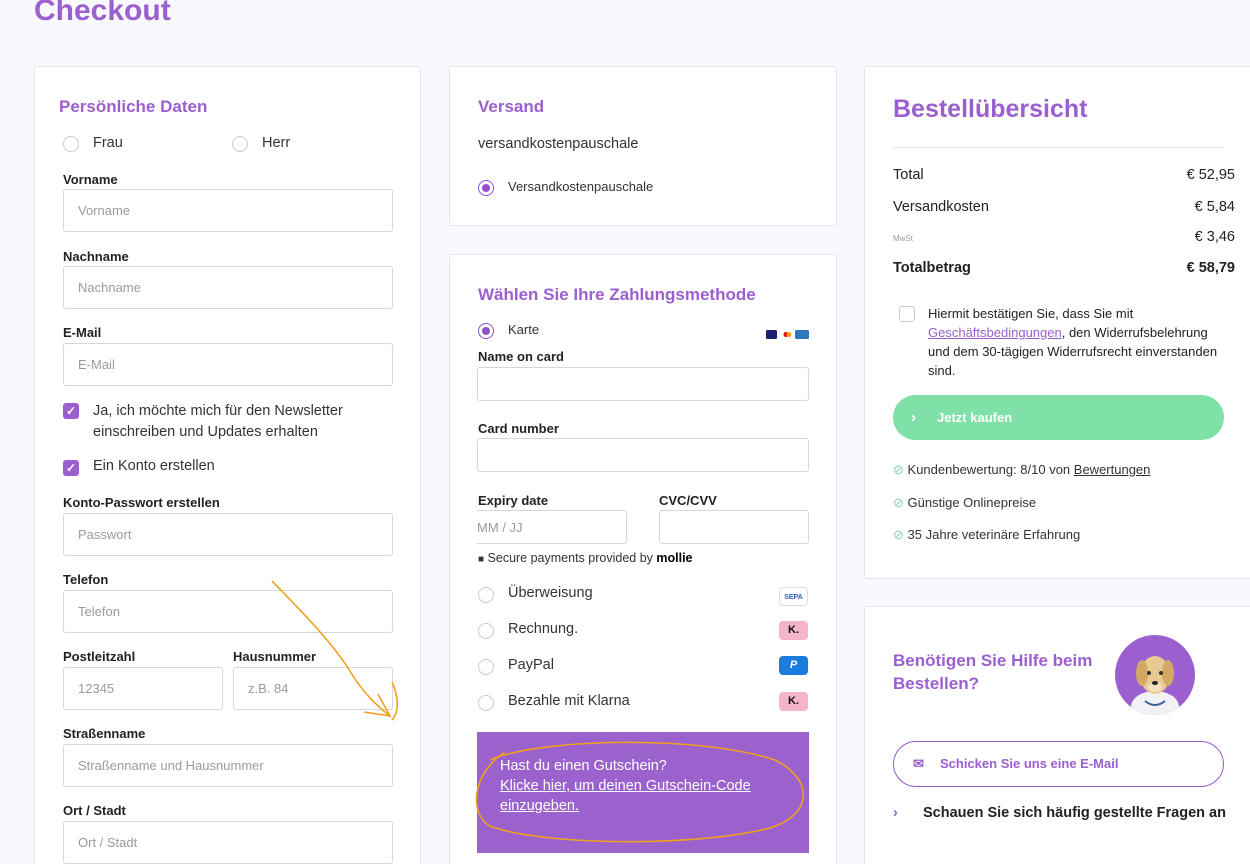 This screenshot has height=864, width=1250. What do you see at coordinates (486, 631) in the screenshot?
I see `payment-invoice-radio` at bounding box center [486, 631].